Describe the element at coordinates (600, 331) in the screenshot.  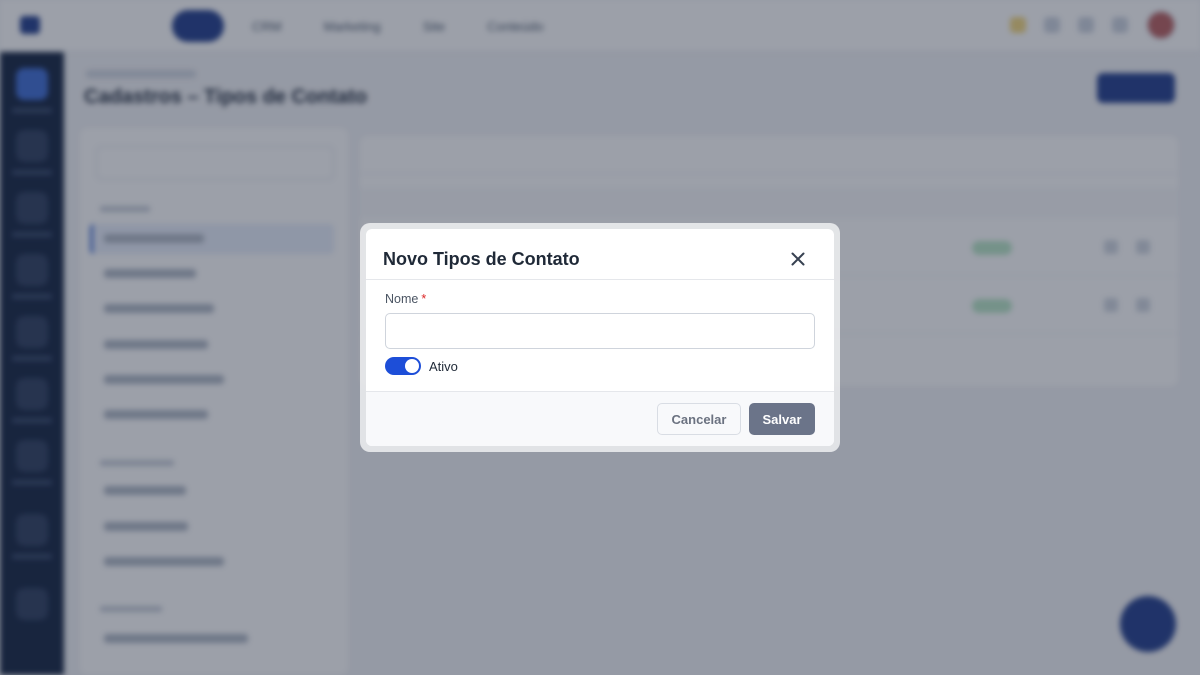
I see `name-input` at that location.